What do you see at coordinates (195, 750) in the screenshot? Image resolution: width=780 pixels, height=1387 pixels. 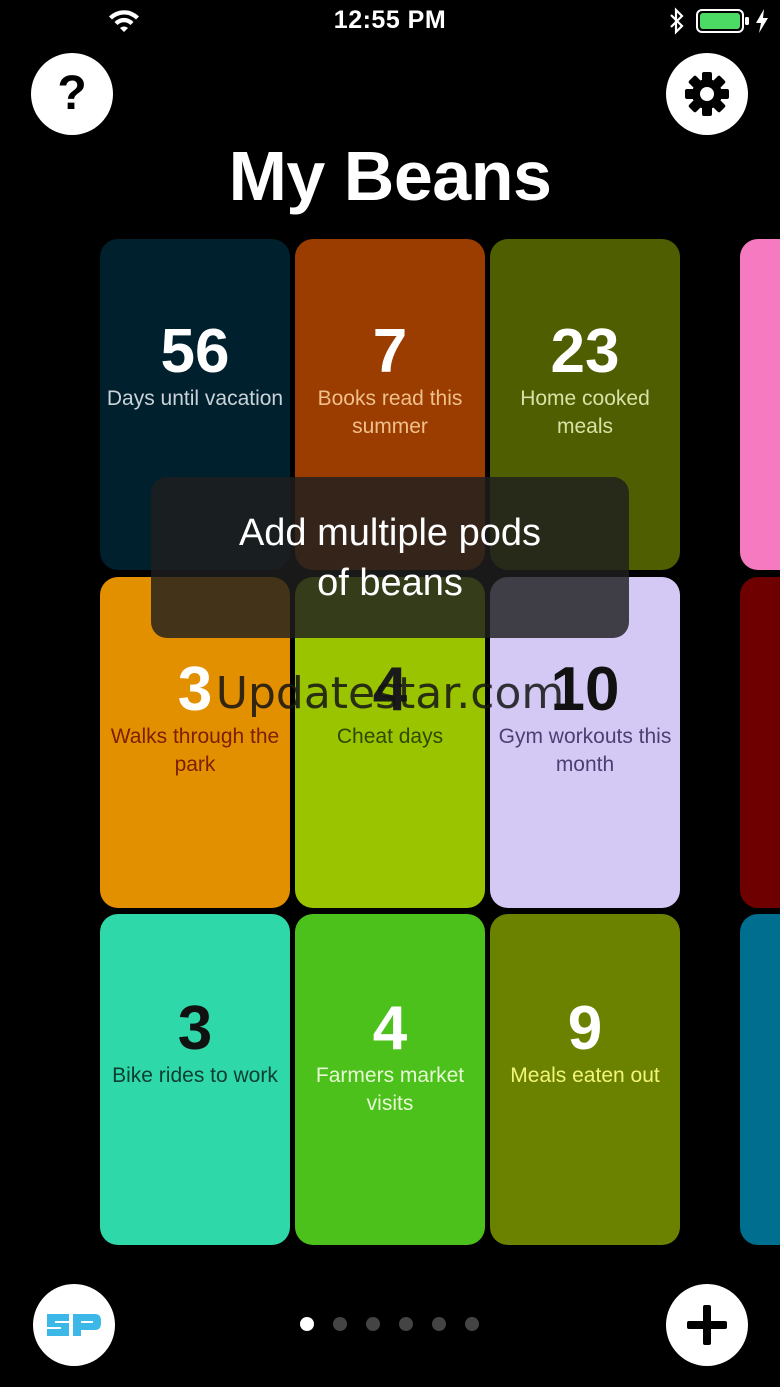 I see `tile-label: Walks through the park` at bounding box center [195, 750].